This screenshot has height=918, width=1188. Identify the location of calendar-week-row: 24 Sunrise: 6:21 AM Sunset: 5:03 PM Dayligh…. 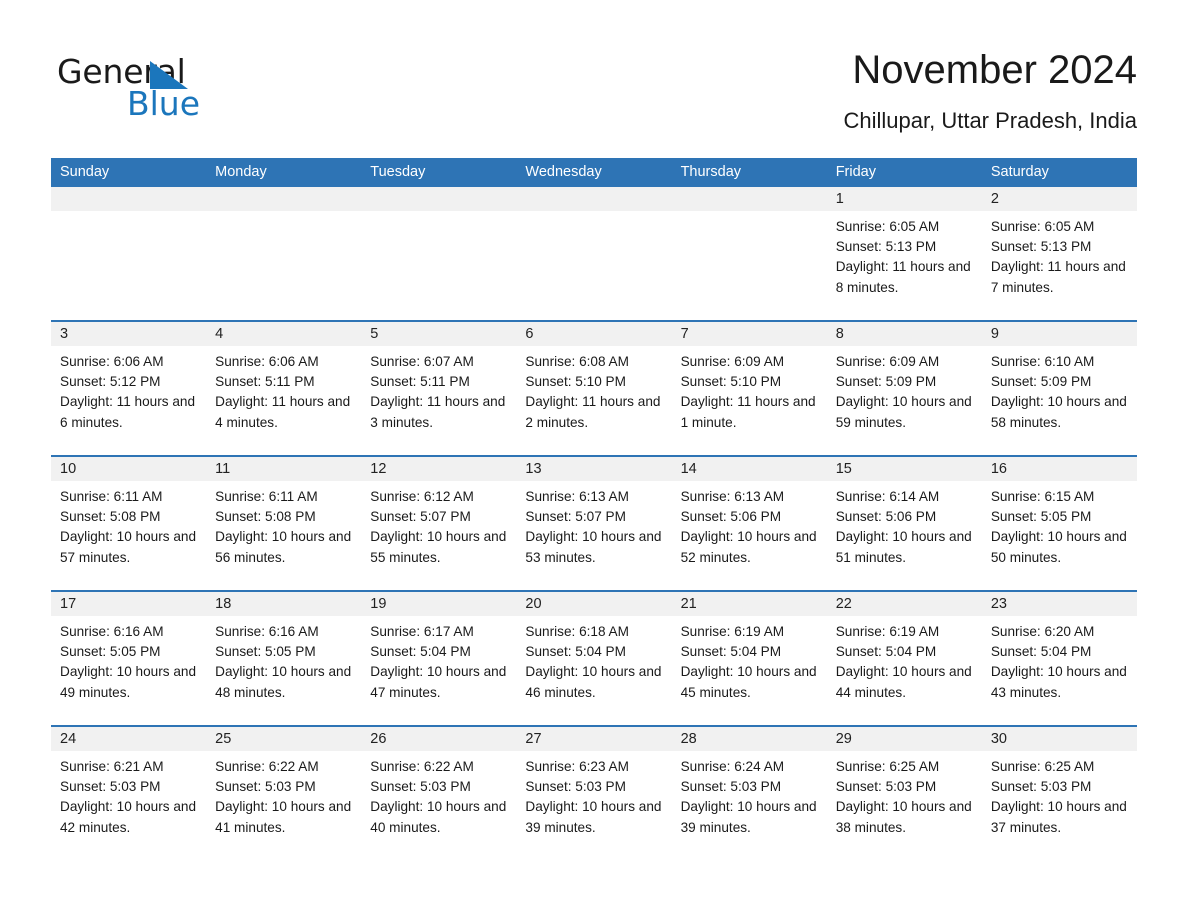
(594, 792).